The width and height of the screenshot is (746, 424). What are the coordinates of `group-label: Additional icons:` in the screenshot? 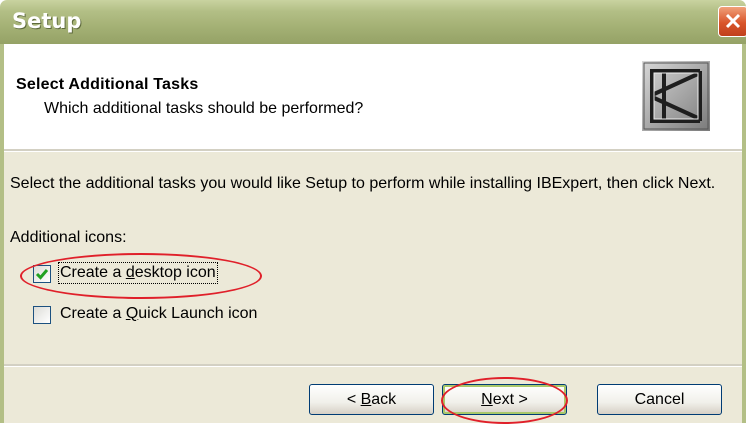 It's located at (68, 237).